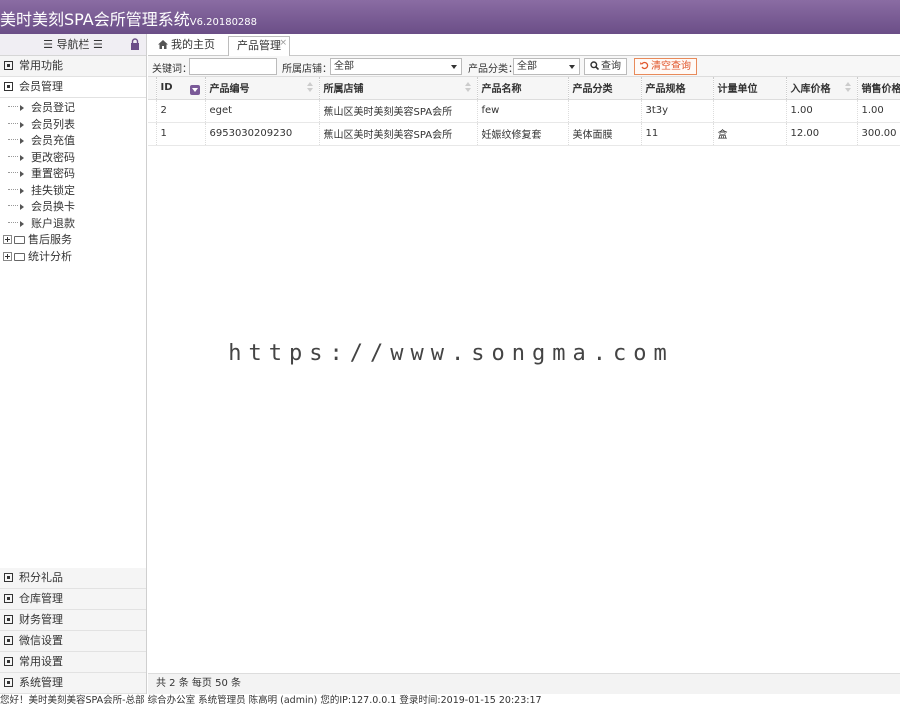 This screenshot has height=707, width=900. I want to click on cell-sale-price: 1.00, so click(878, 111).